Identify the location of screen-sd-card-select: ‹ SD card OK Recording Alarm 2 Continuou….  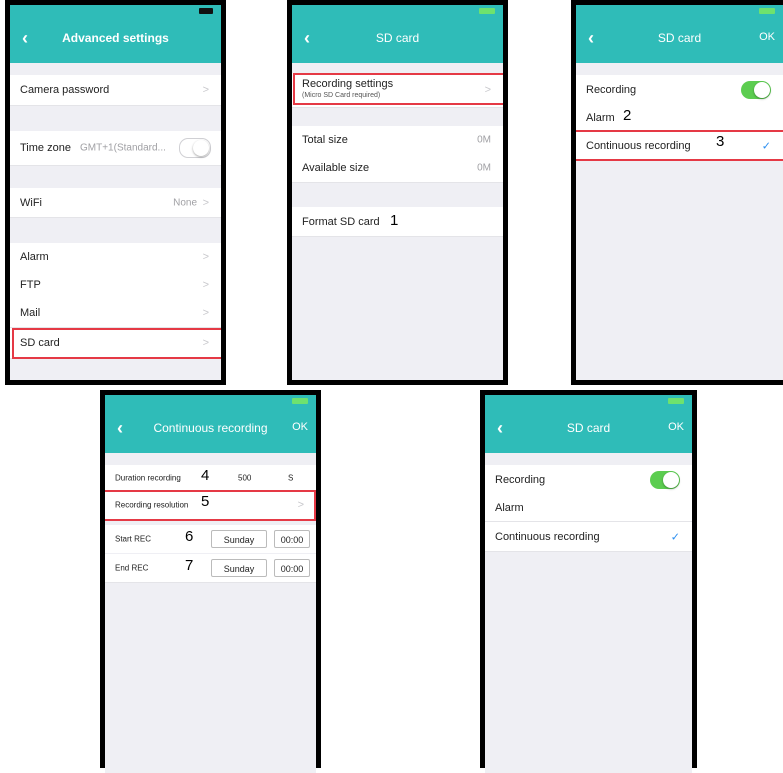
(679, 192).